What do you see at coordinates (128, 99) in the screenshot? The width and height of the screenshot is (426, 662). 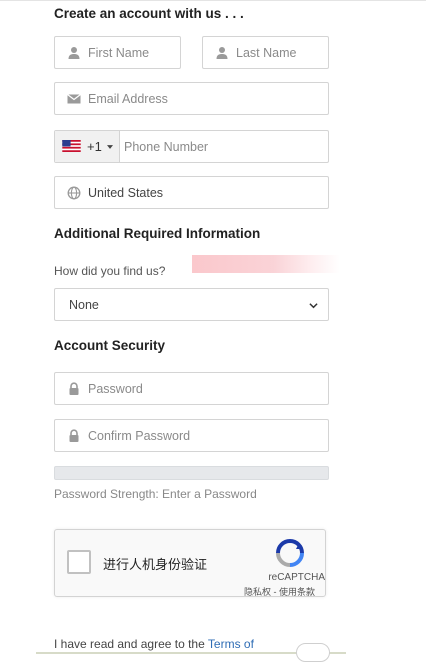 I see `email-placeholder: Email Address` at bounding box center [128, 99].